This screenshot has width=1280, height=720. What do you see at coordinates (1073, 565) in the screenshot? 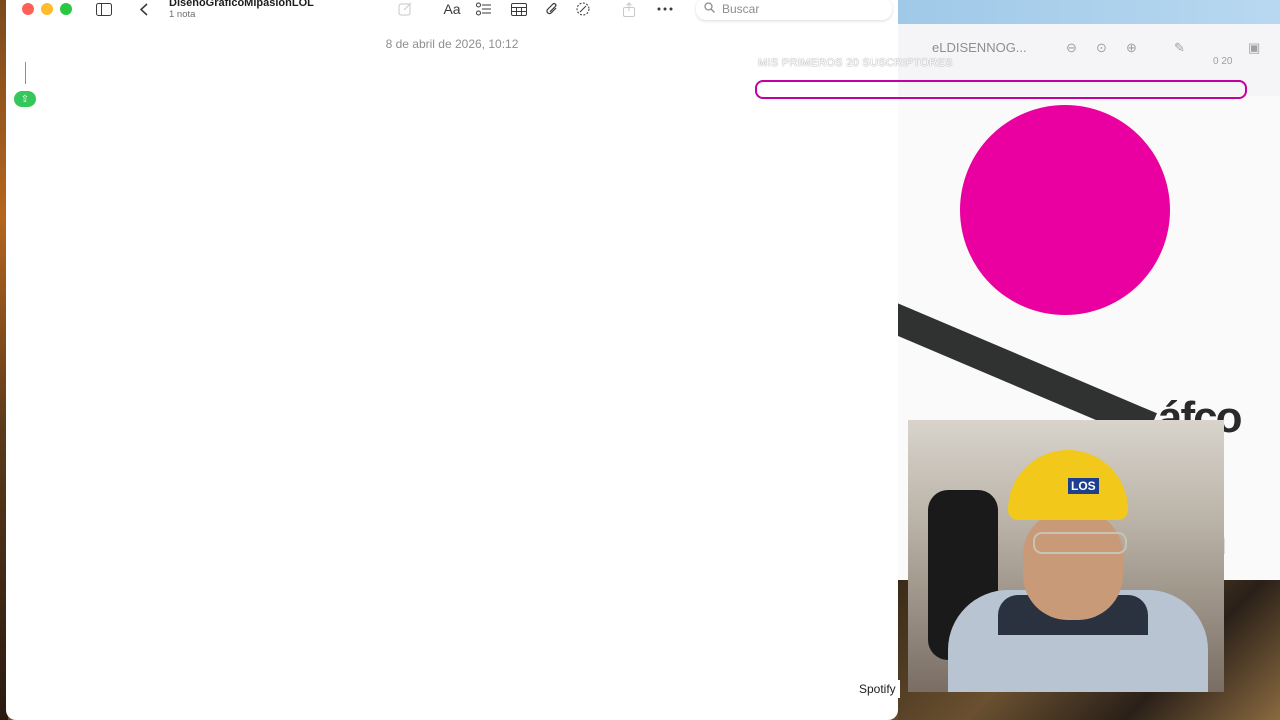
I see `webcam-face` at bounding box center [1073, 565].